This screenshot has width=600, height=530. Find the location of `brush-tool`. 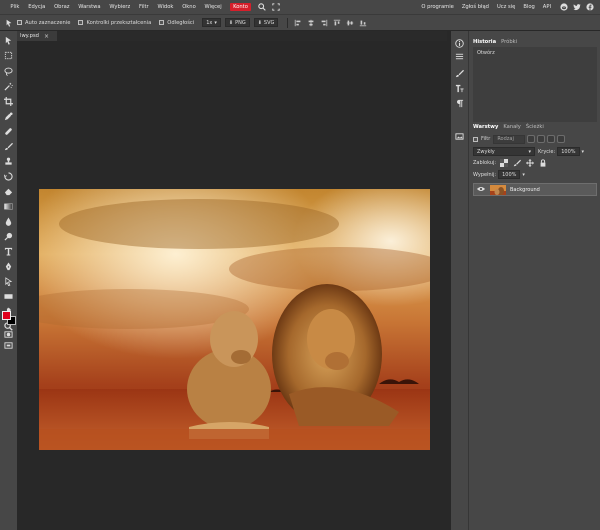

brush-tool is located at coordinates (8, 146).